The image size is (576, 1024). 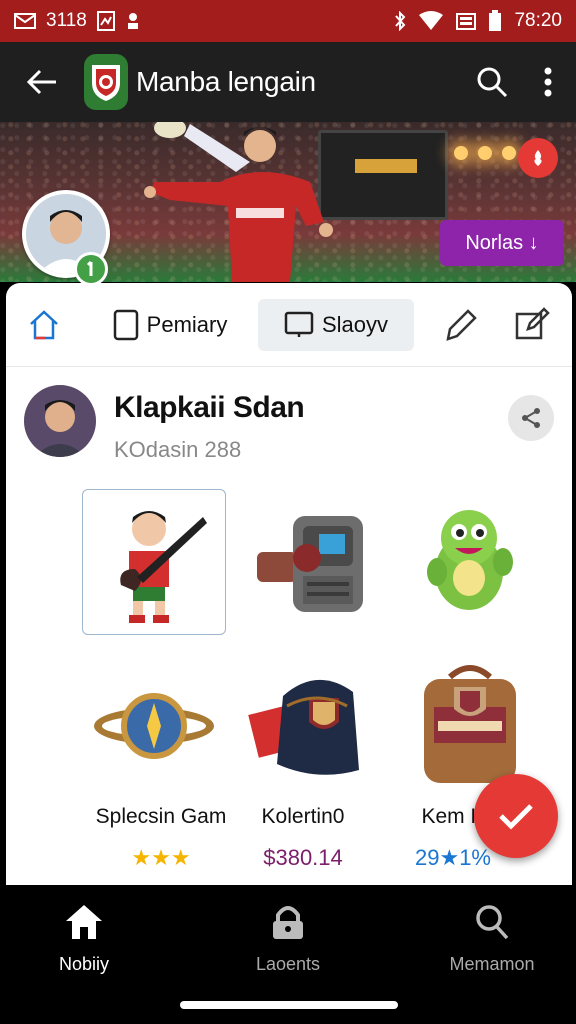 I want to click on nav-home: Nobiiy, so click(x=84, y=939).